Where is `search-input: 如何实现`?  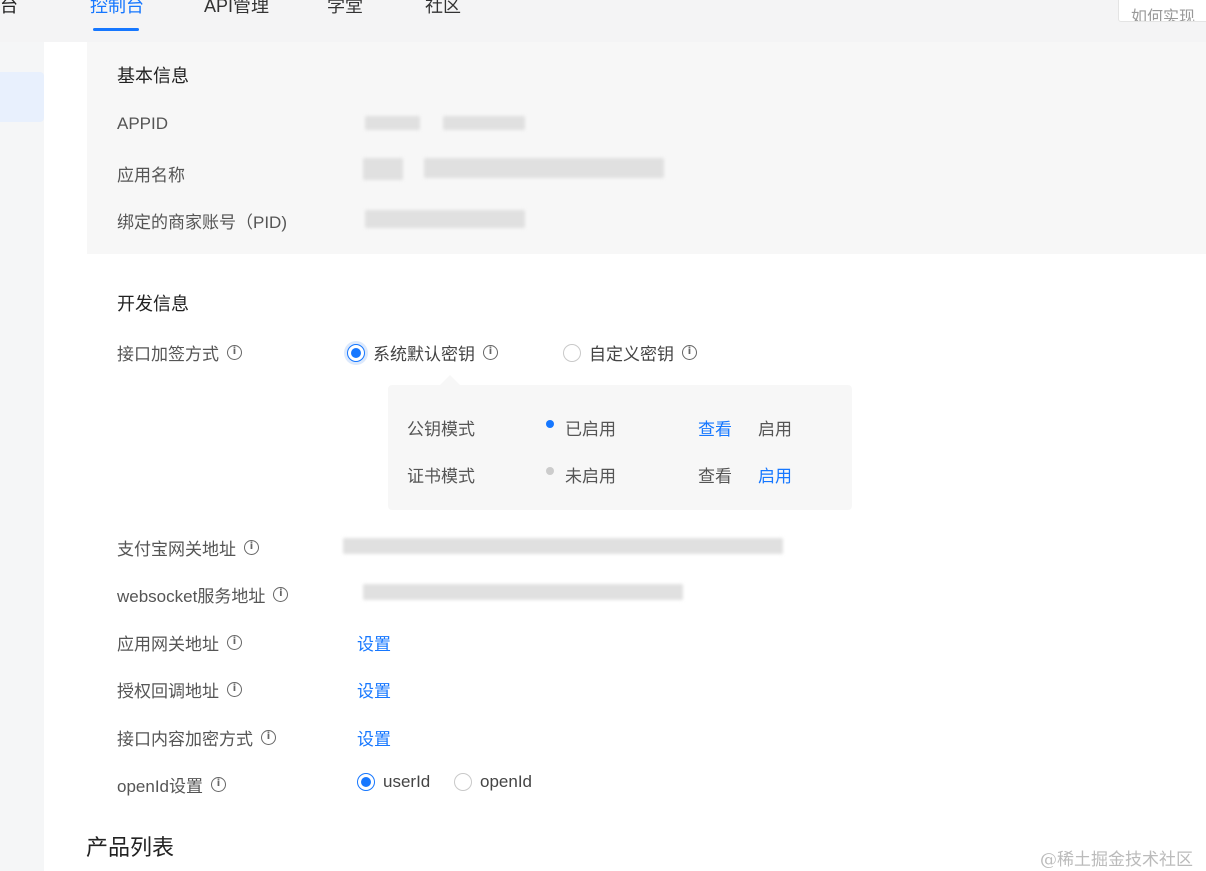 search-input: 如何实现 is located at coordinates (1162, 11).